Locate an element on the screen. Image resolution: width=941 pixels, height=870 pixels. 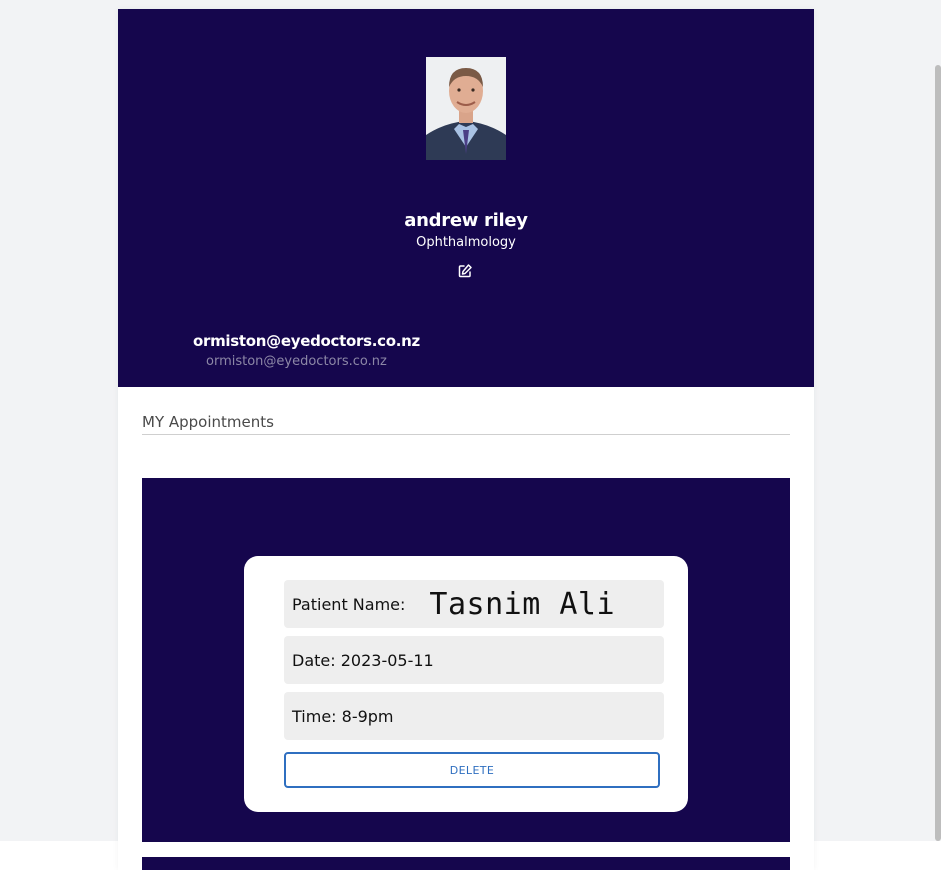
appointments-divider is located at coordinates (466, 434).